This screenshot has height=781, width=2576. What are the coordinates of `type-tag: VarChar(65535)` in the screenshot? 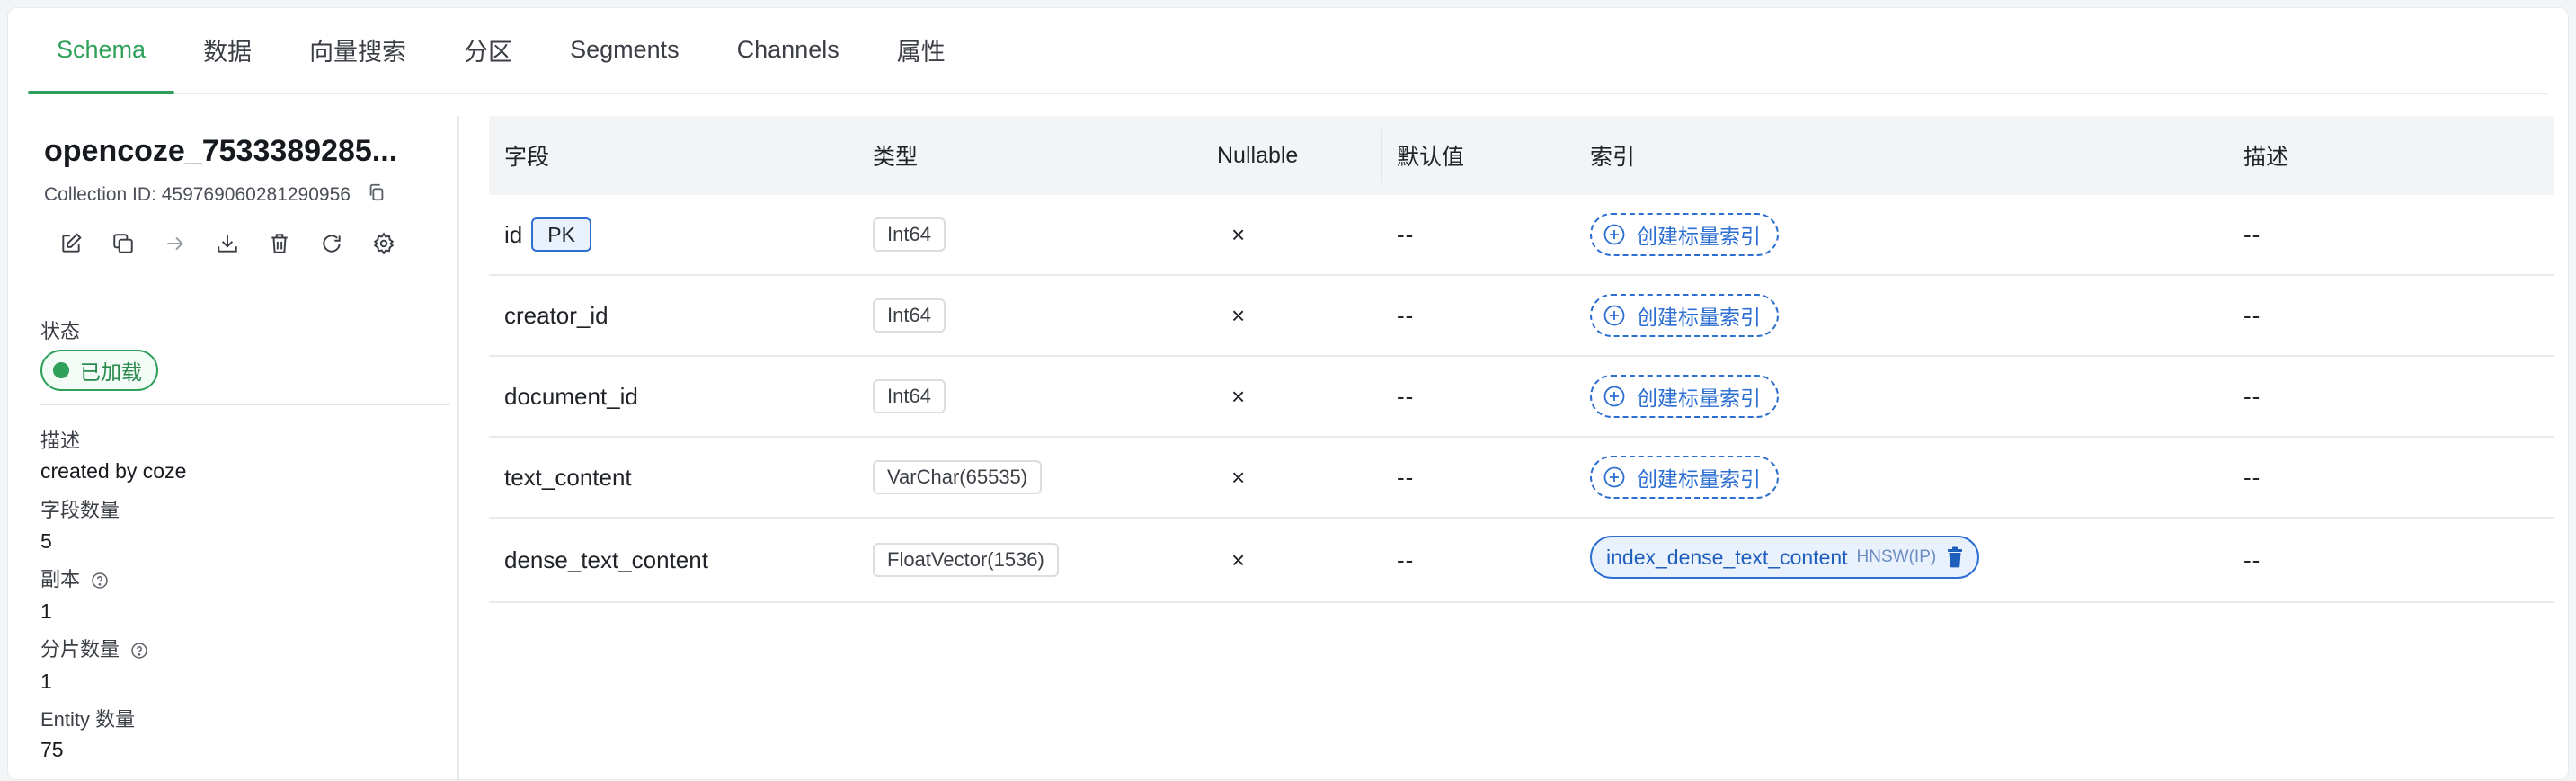 It's located at (958, 477).